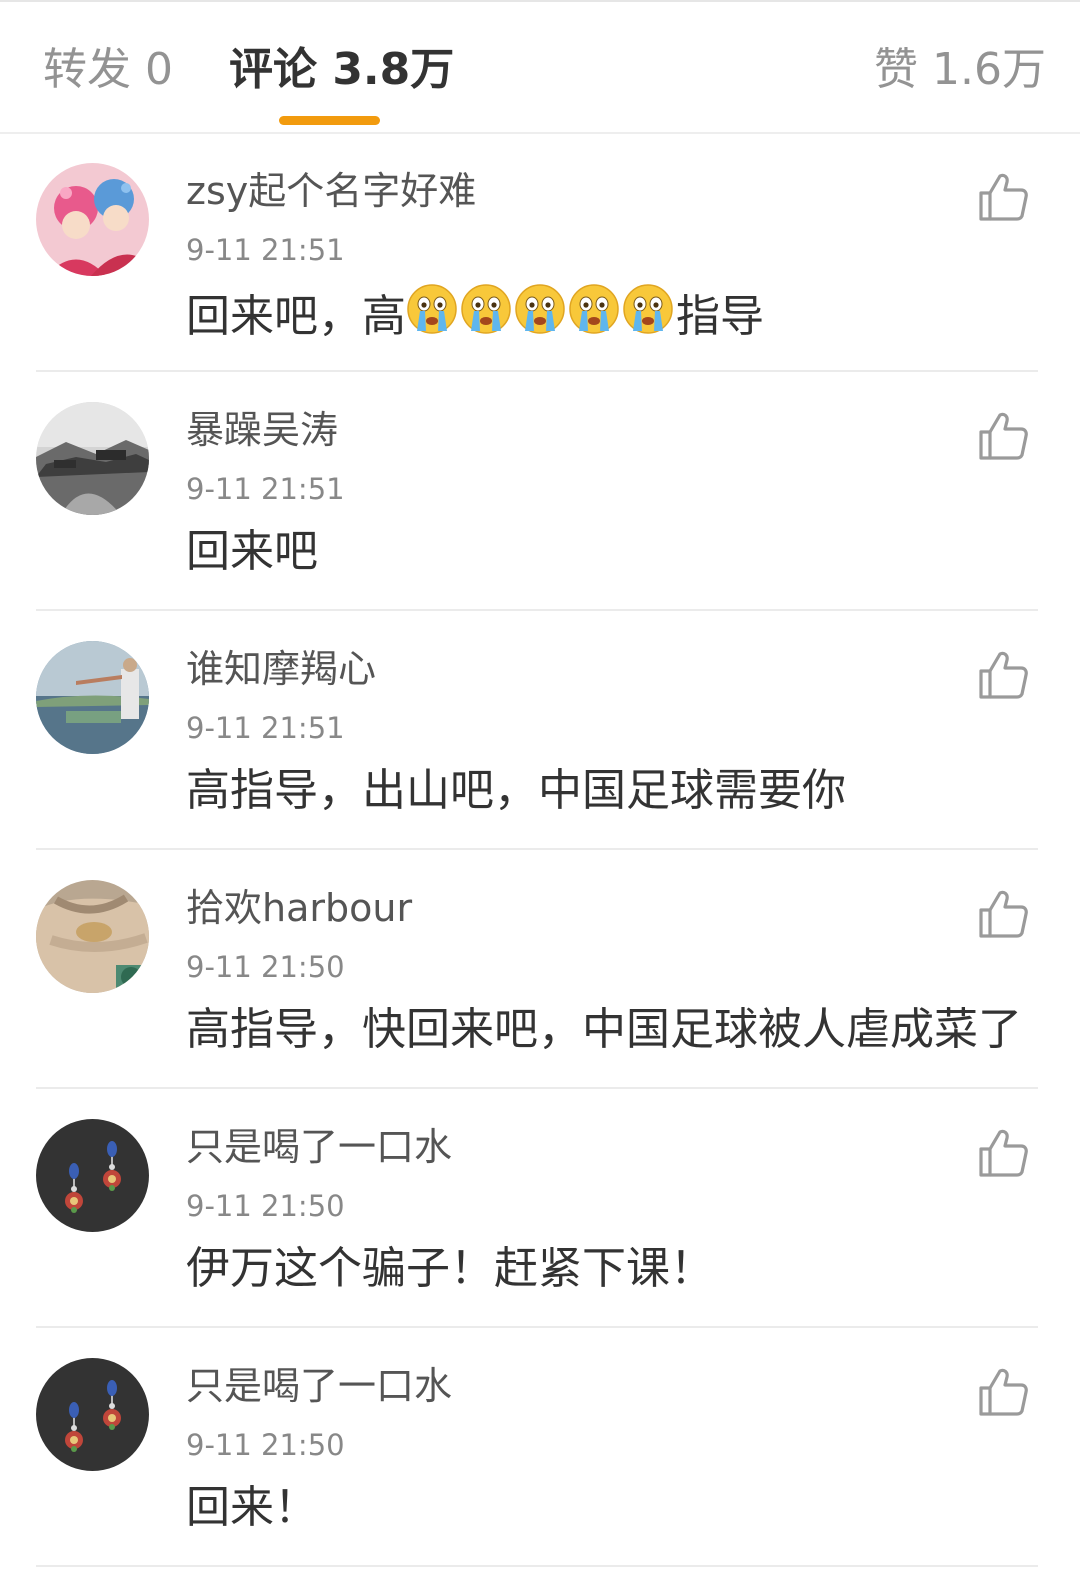  Describe the element at coordinates (281, 669) in the screenshot. I see `username: 谁知摩羯心` at that location.